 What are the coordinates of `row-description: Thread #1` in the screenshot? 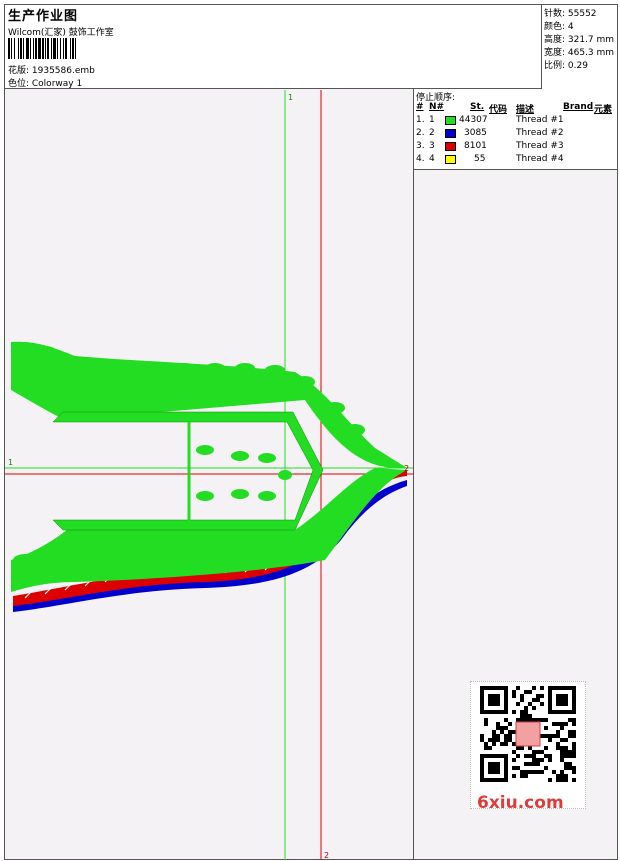 It's located at (540, 120).